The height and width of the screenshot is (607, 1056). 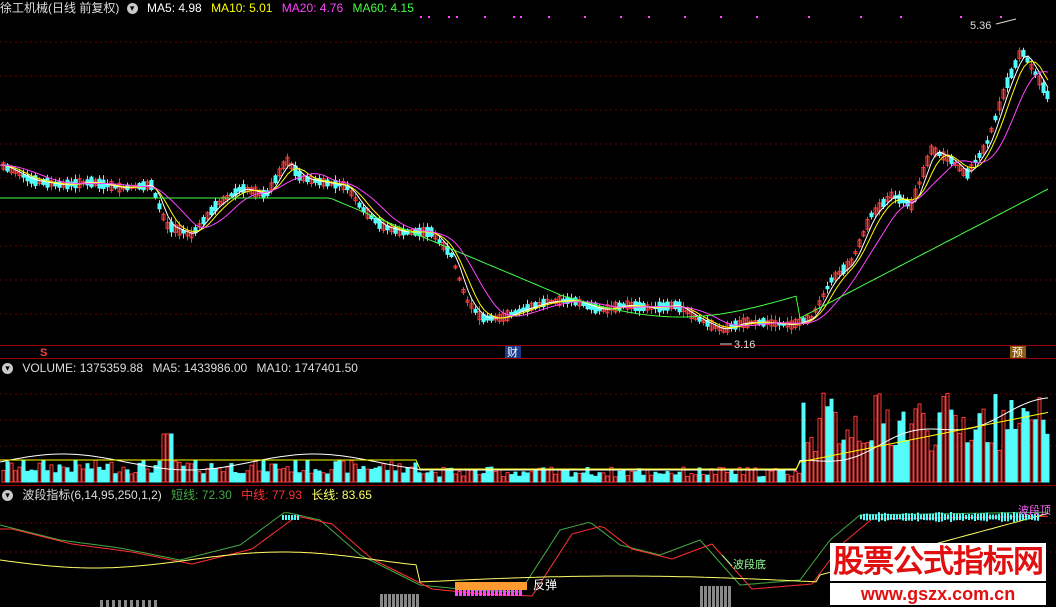 What do you see at coordinates (1017, 352) in the screenshot?
I see `event-marker-yu: 预` at bounding box center [1017, 352].